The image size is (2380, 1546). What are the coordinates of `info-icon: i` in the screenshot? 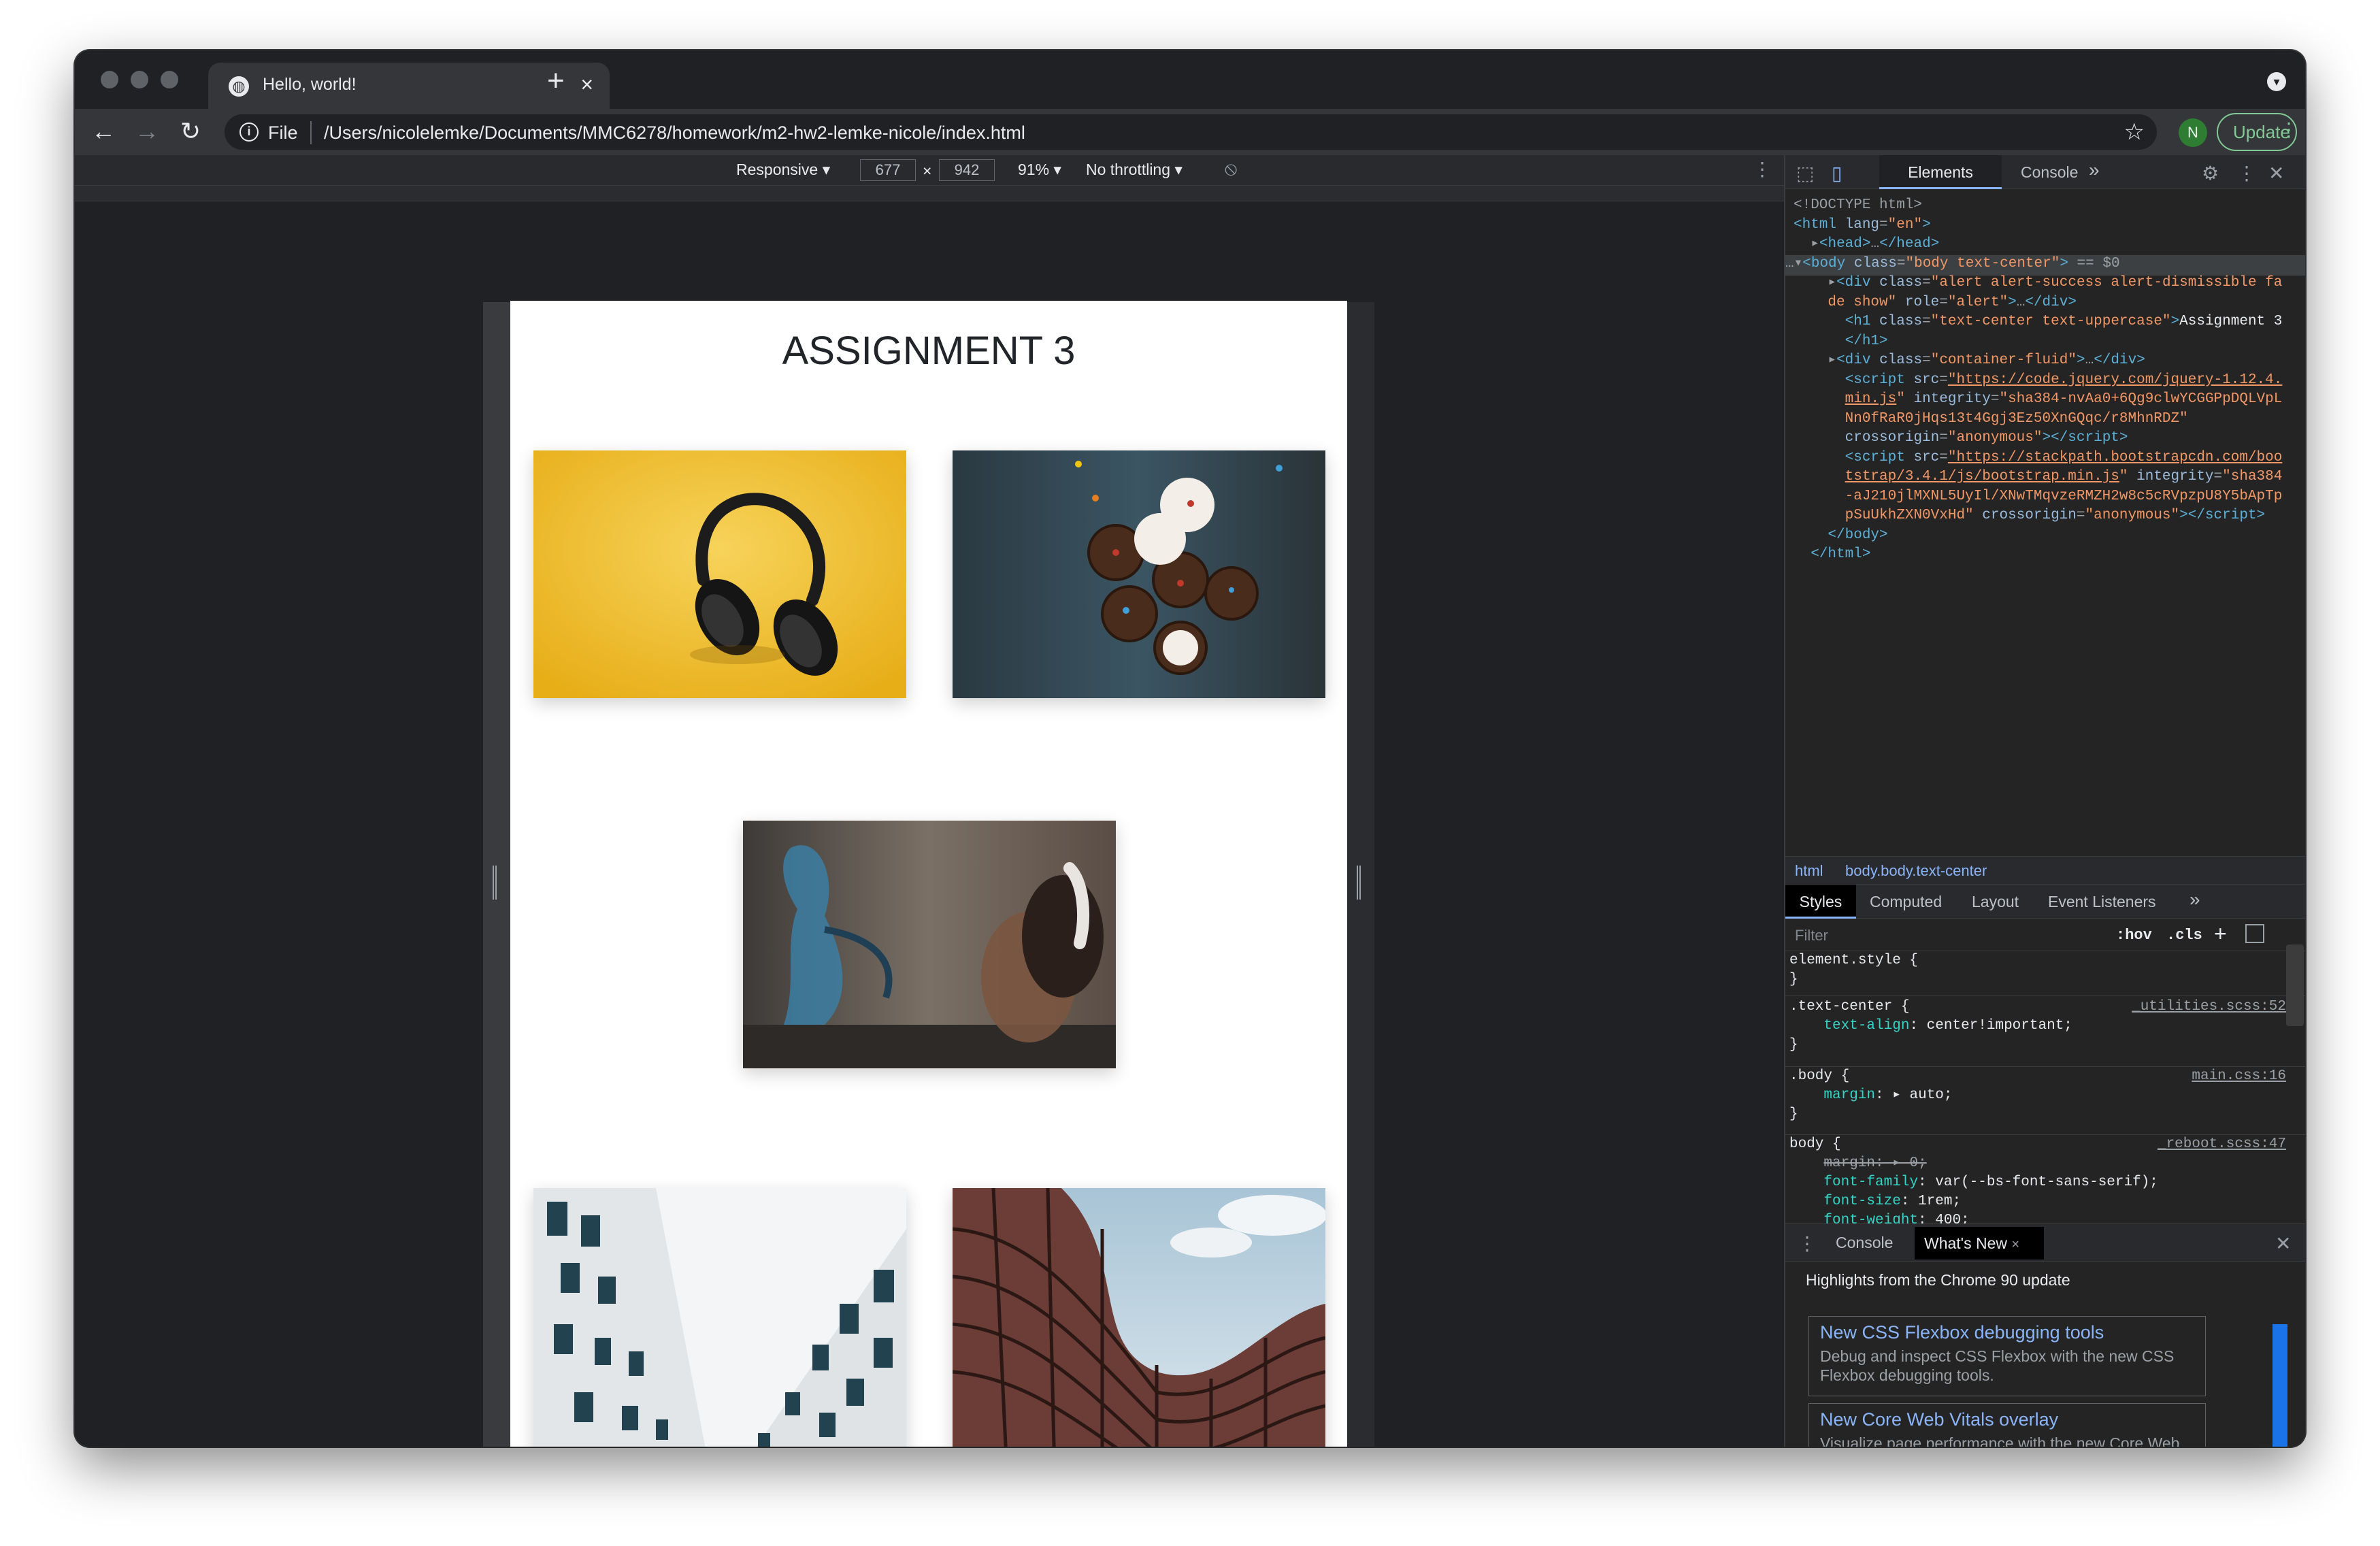 It's located at (249, 132).